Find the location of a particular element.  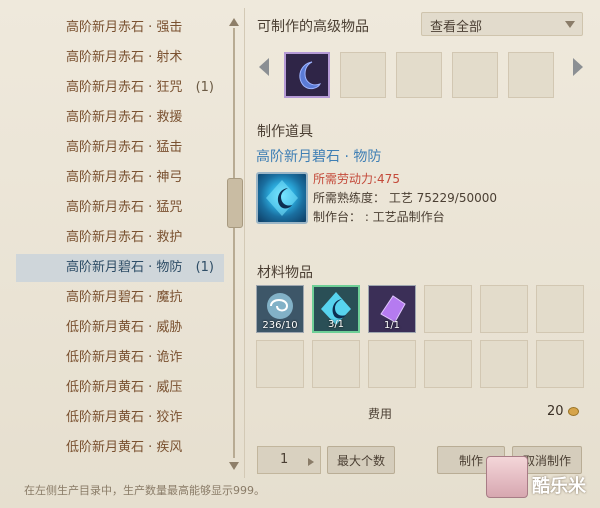

scroll-track-line is located at coordinates (234, 243).